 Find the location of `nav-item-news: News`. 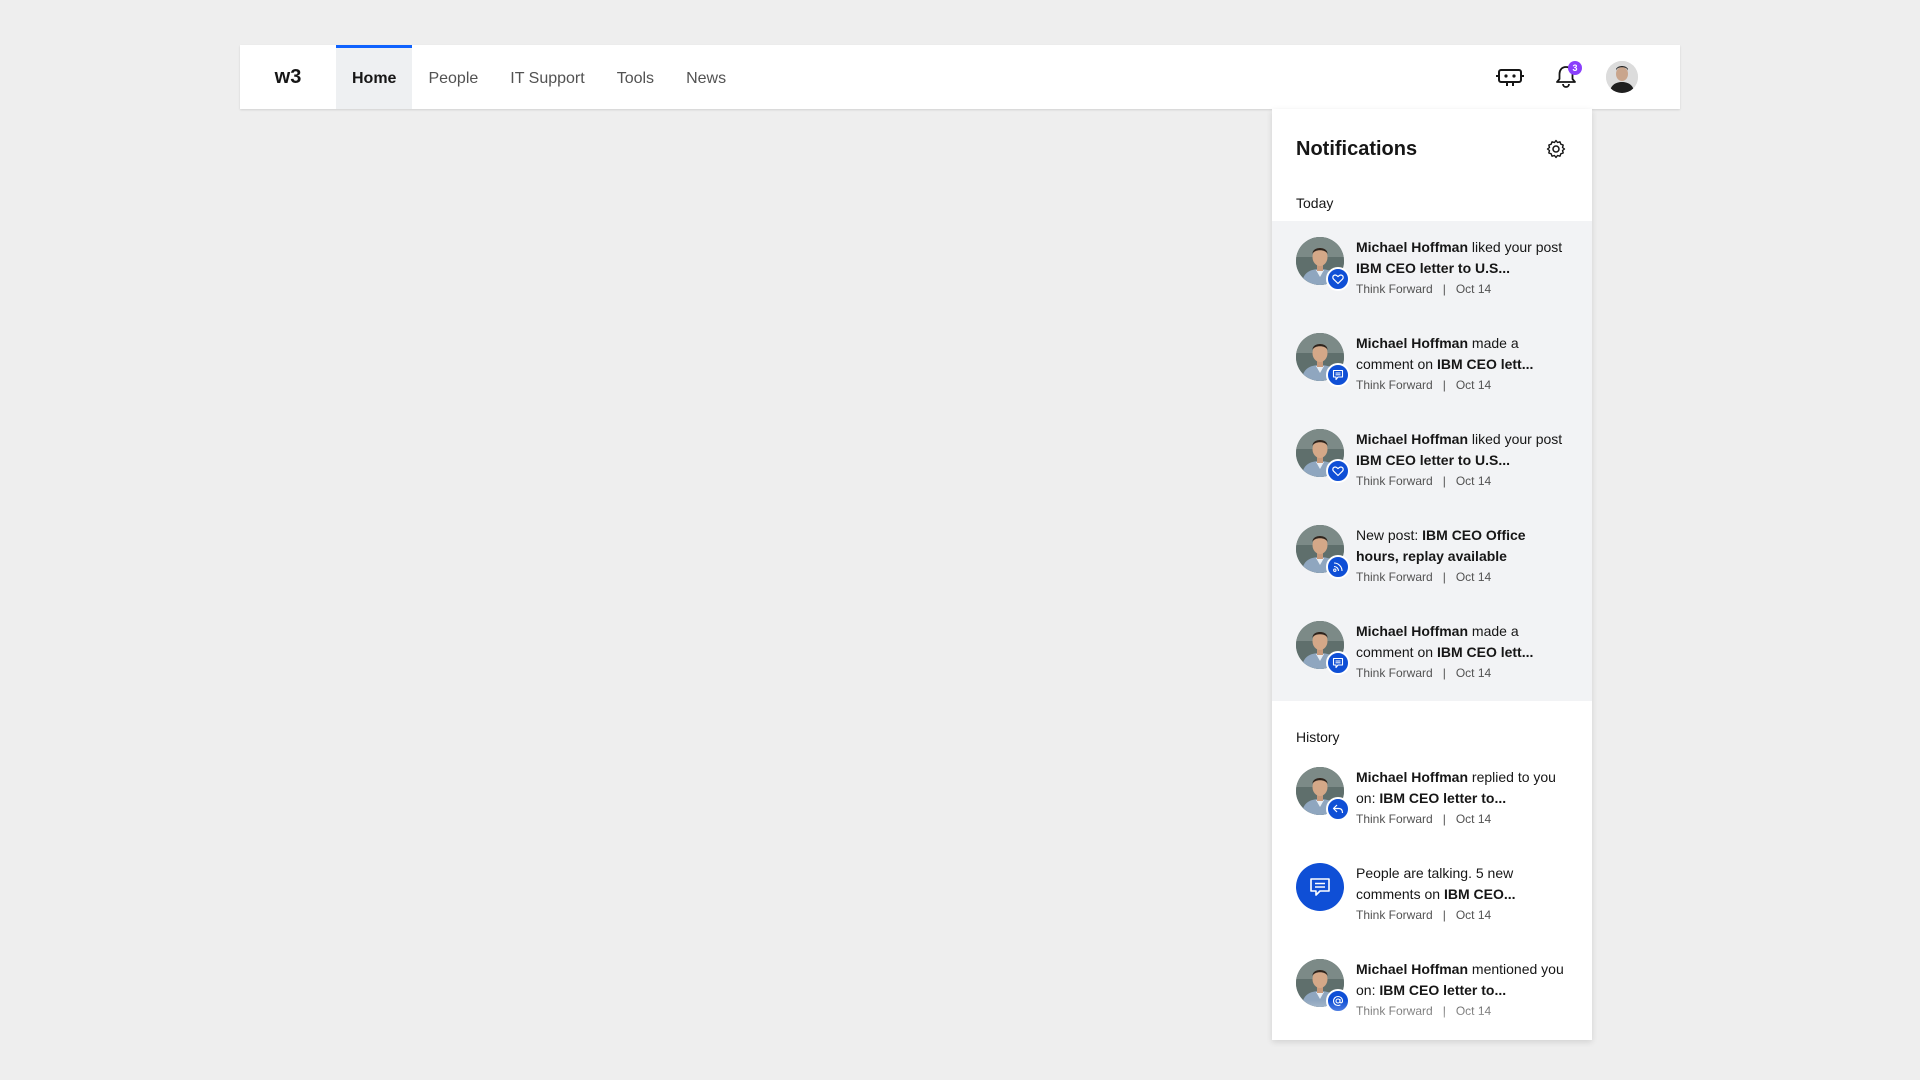

nav-item-news: News is located at coordinates (706, 77).